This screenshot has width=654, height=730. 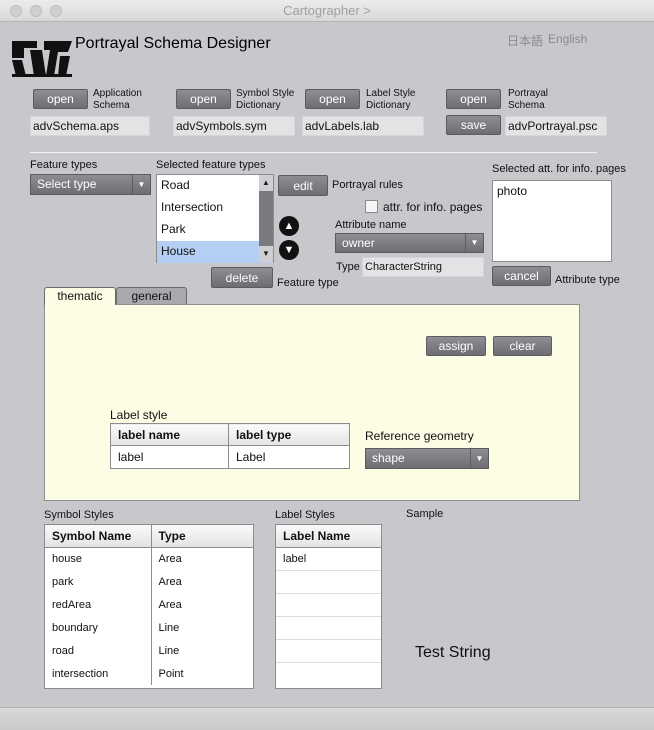 What do you see at coordinates (367, 185) in the screenshot?
I see `portrayal-rules-label: Portrayal rules` at bounding box center [367, 185].